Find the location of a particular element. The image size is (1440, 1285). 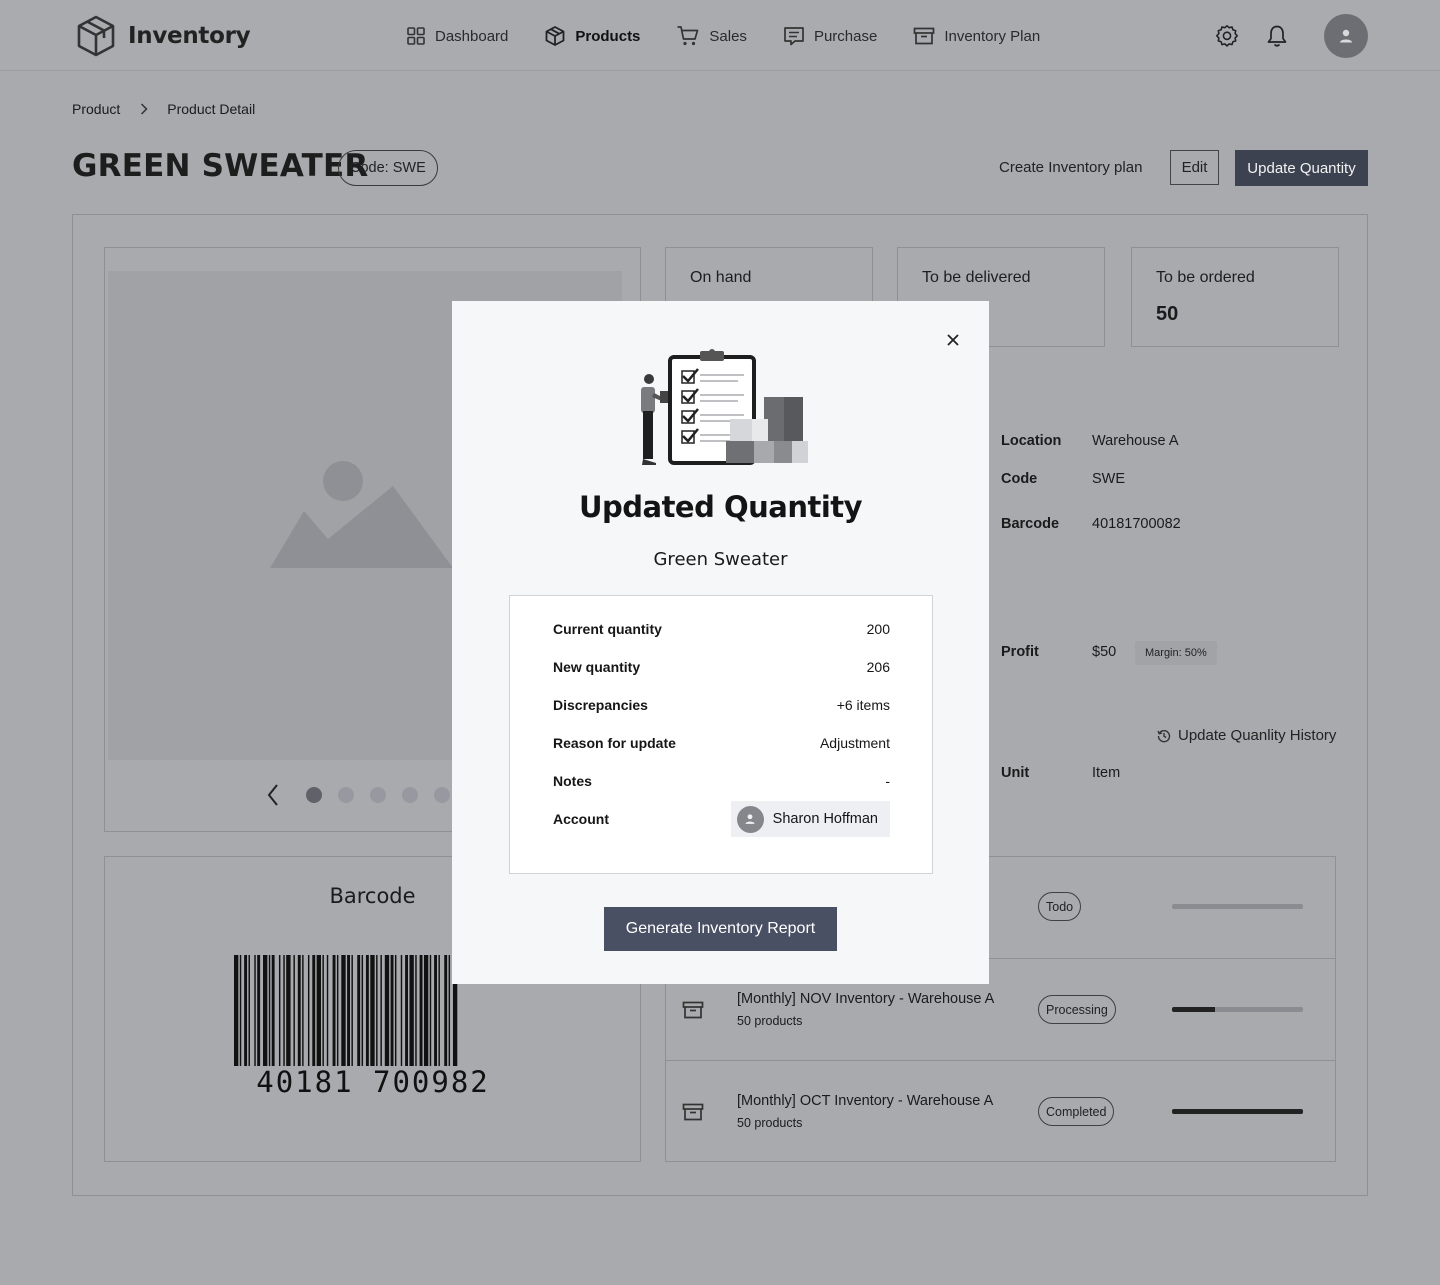

location-value: Warehouse A is located at coordinates (1135, 441).